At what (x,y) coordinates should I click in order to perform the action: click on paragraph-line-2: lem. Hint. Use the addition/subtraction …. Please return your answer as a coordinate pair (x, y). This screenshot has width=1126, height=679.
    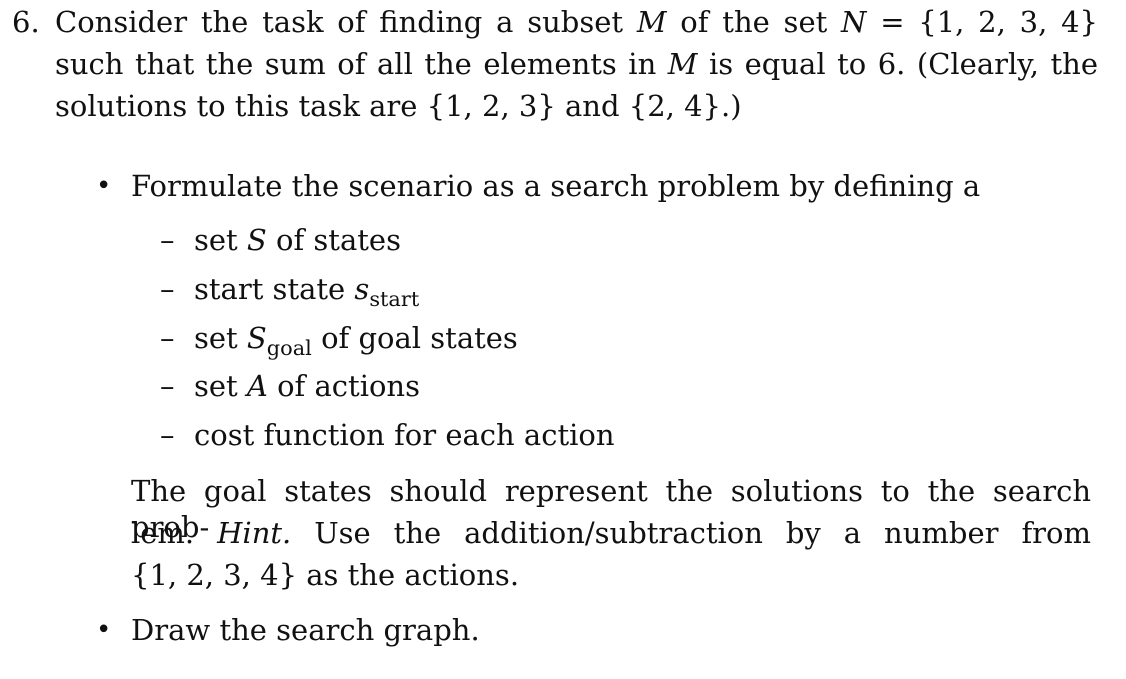
    Looking at the image, I should click on (611, 533).